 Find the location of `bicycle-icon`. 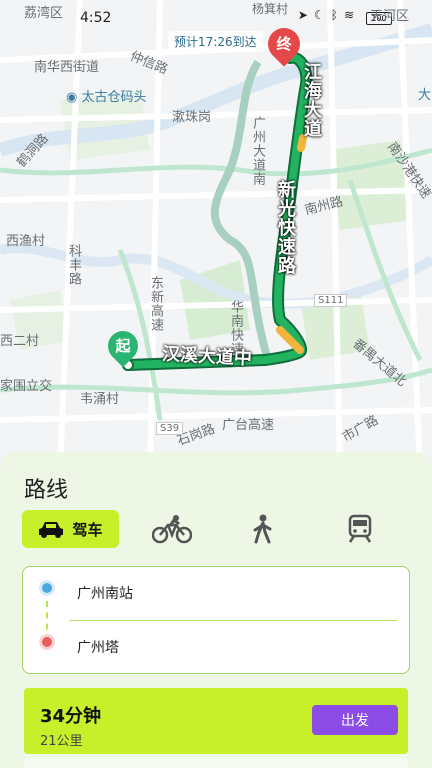

bicycle-icon is located at coordinates (172, 529).